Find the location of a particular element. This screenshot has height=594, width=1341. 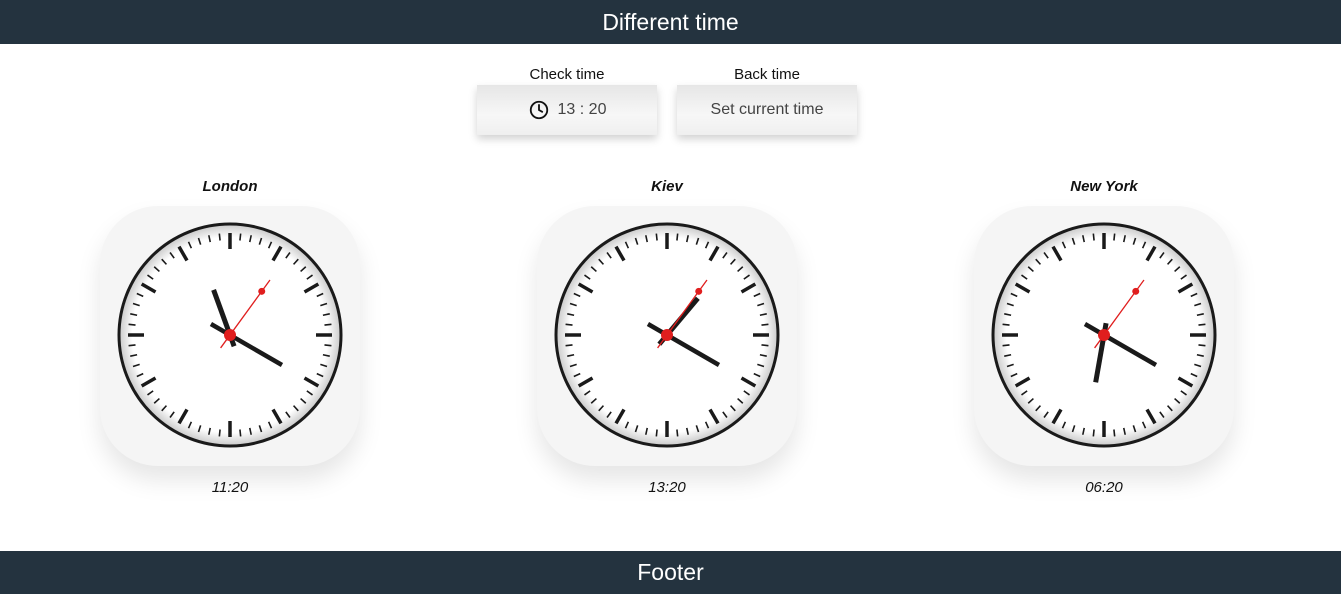

page-footer: Footer is located at coordinates (670, 572).